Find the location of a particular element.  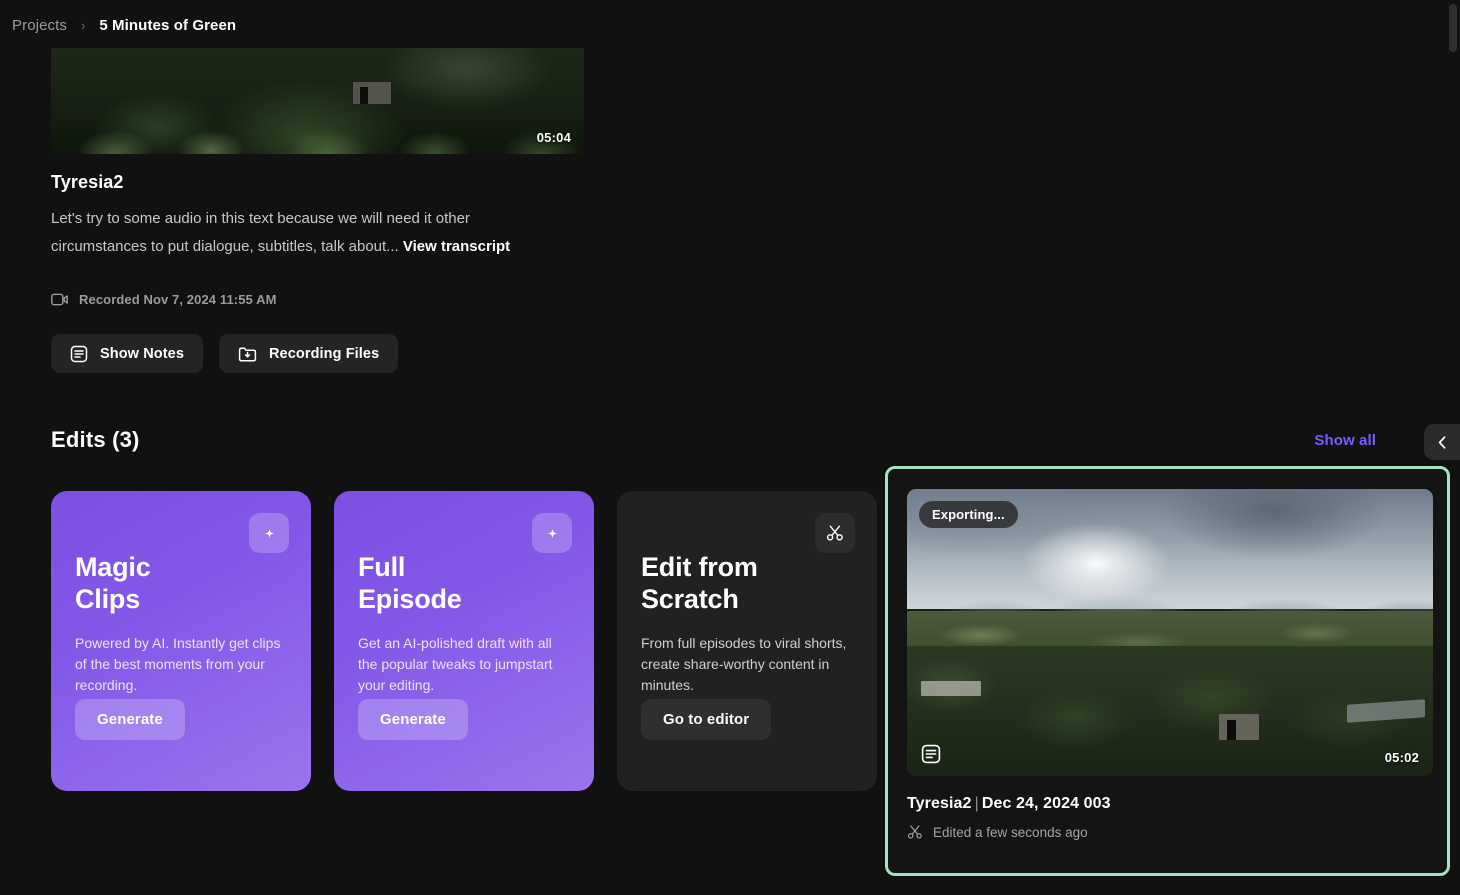

chevron-left-icon is located at coordinates (1442, 442).